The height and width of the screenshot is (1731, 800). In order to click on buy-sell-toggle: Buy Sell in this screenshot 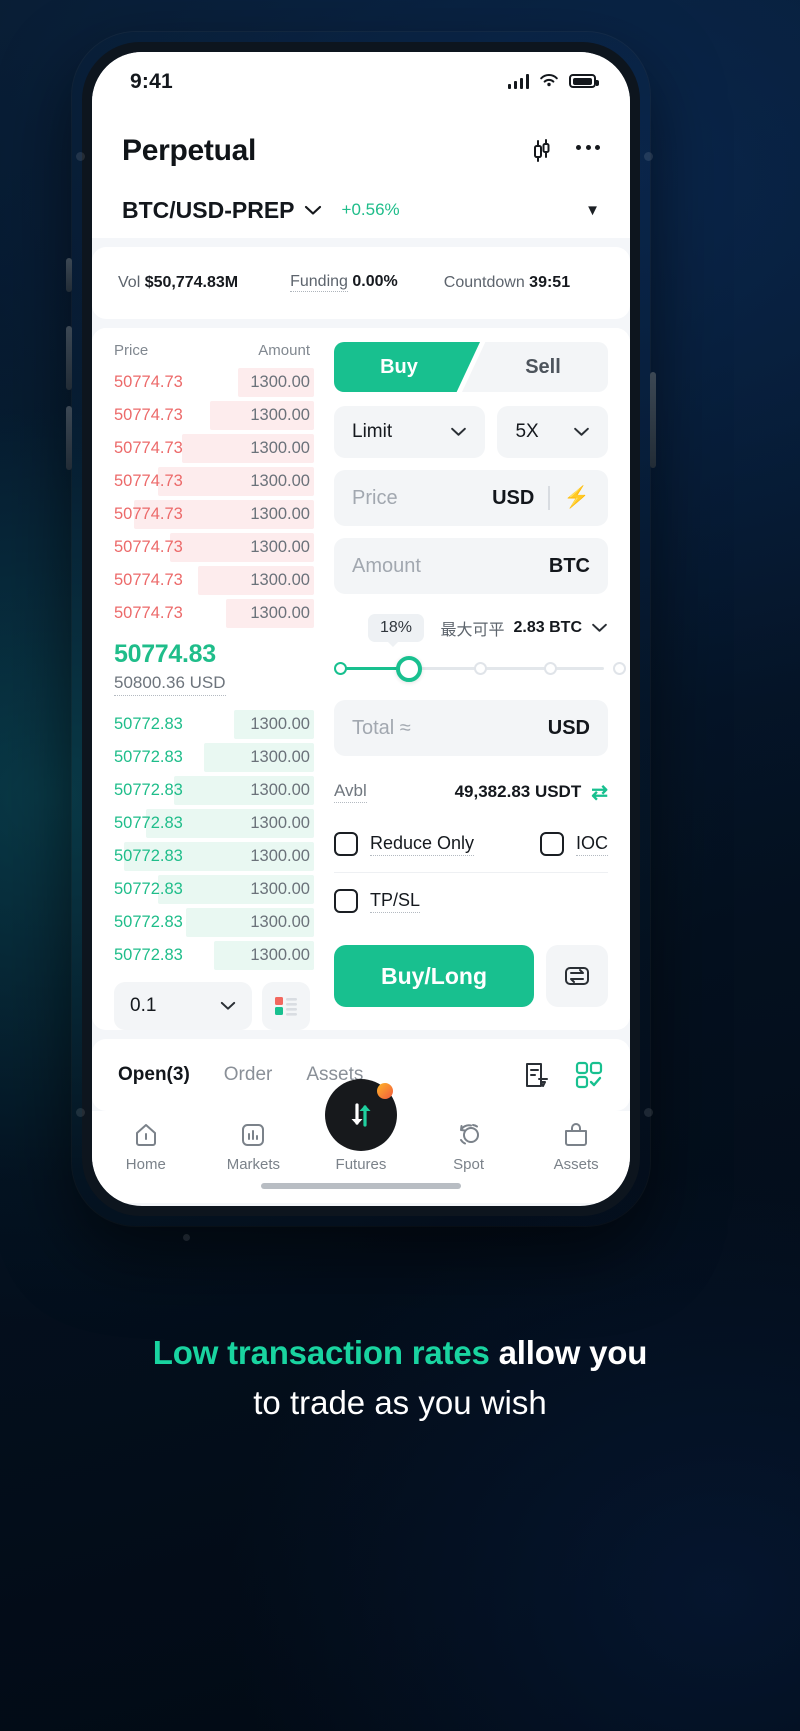, I will do `click(471, 367)`.